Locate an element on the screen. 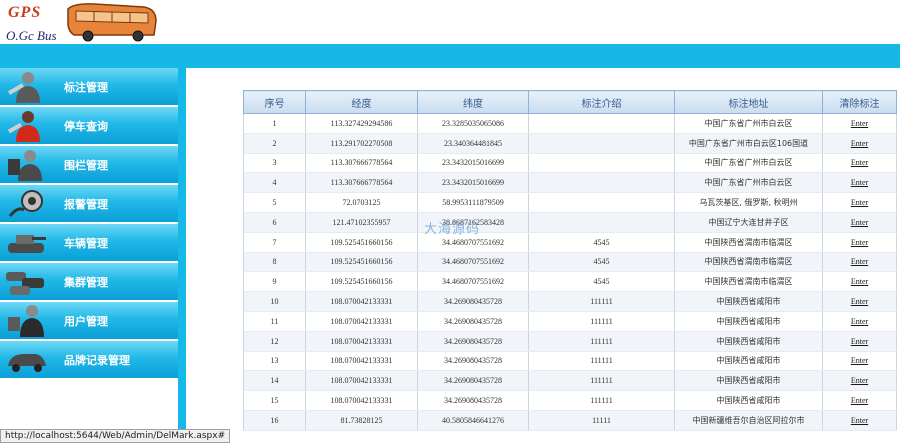 Image resolution: width=900 pixels, height=443 pixels. sidebar-item-alarm-management: 报警管理 is located at coordinates (89, 204).